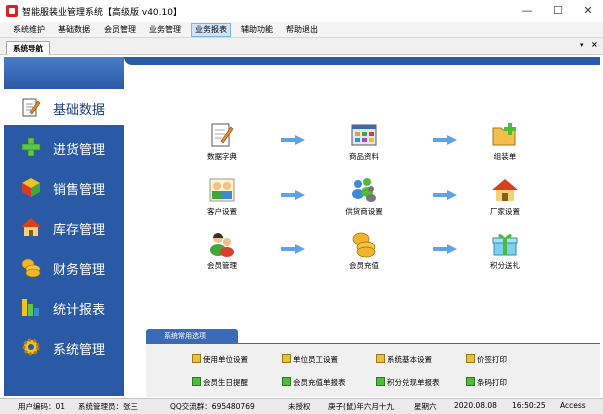 The width and height of the screenshot is (603, 414). I want to click on function-label: 供货商设置, so click(364, 211).